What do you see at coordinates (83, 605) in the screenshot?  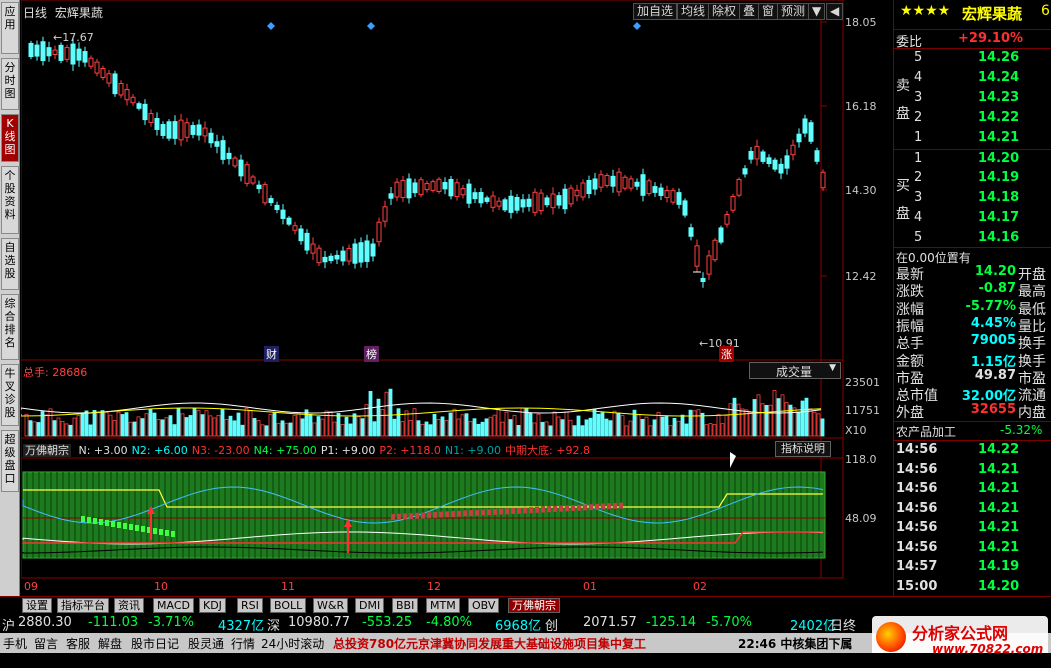 I see `indicator-tab: 指标平台` at bounding box center [83, 605].